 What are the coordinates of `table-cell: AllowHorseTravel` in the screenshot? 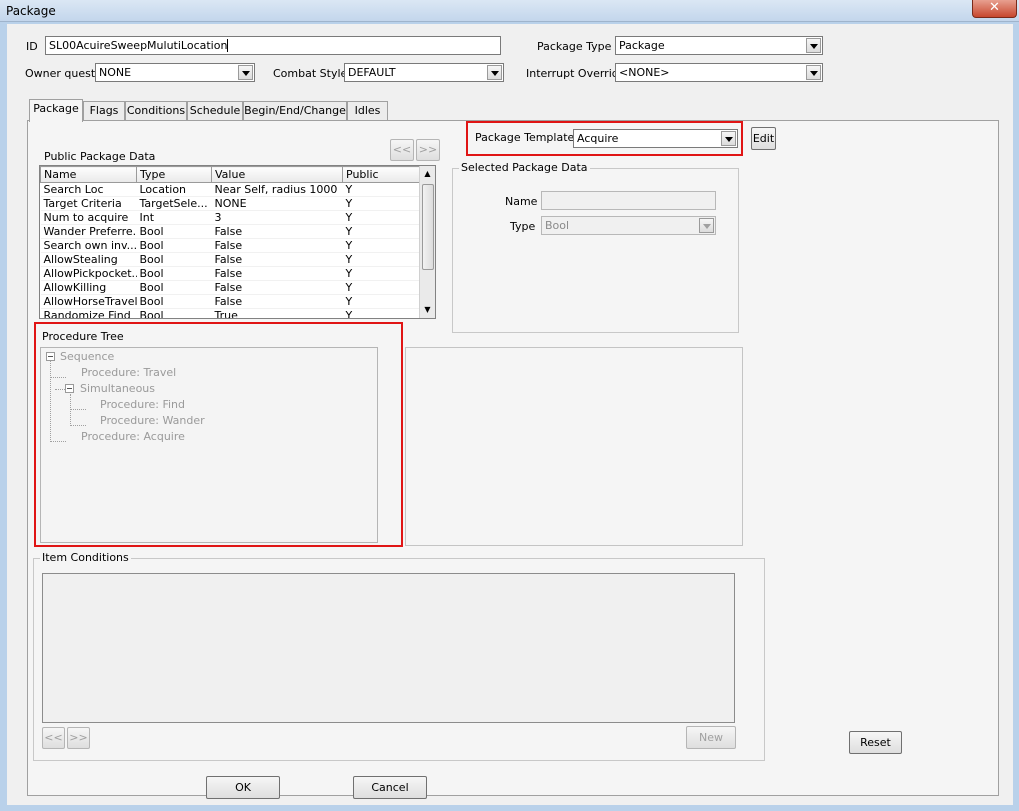 It's located at (88, 301).